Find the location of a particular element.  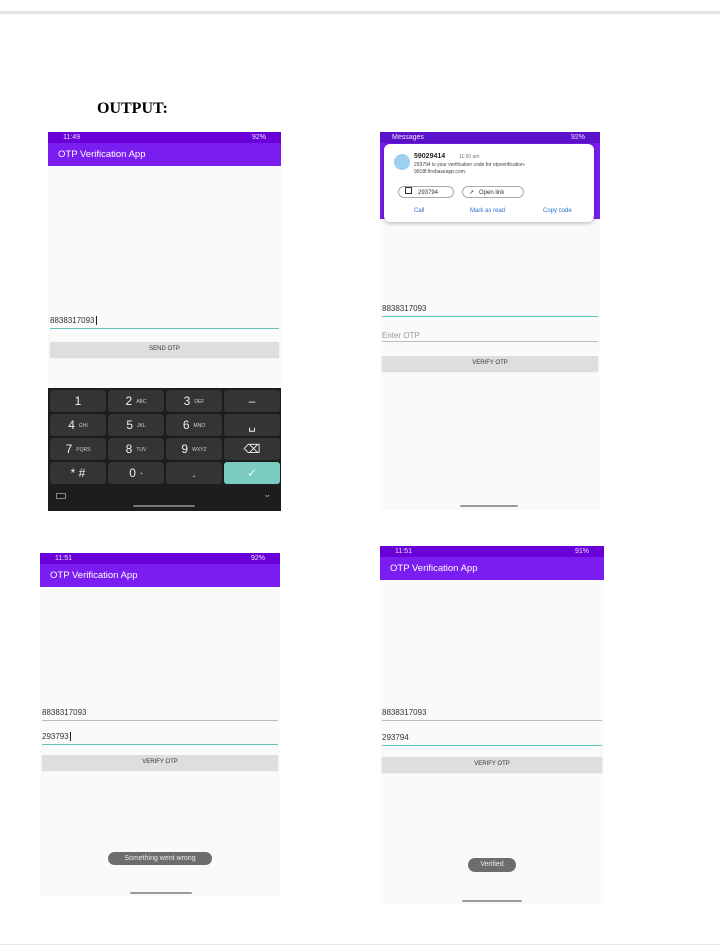

key-sublabel: TUV is located at coordinates (141, 449).